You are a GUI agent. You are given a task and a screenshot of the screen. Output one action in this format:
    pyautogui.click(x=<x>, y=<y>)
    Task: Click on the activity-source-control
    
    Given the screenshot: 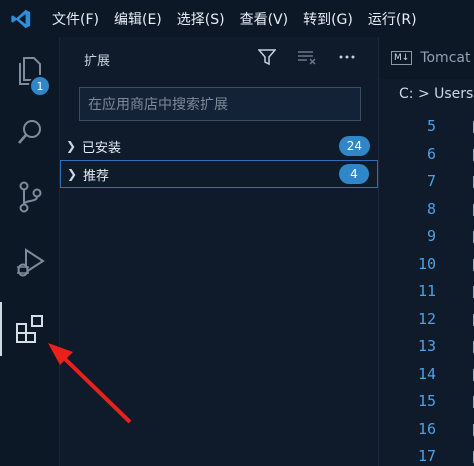 What is the action you would take?
    pyautogui.click(x=29, y=197)
    